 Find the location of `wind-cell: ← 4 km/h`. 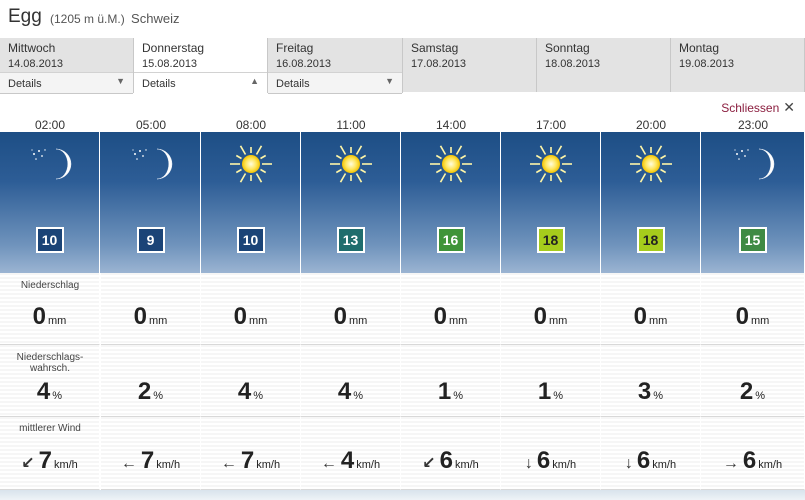

wind-cell: ← 4 km/h is located at coordinates (351, 453).